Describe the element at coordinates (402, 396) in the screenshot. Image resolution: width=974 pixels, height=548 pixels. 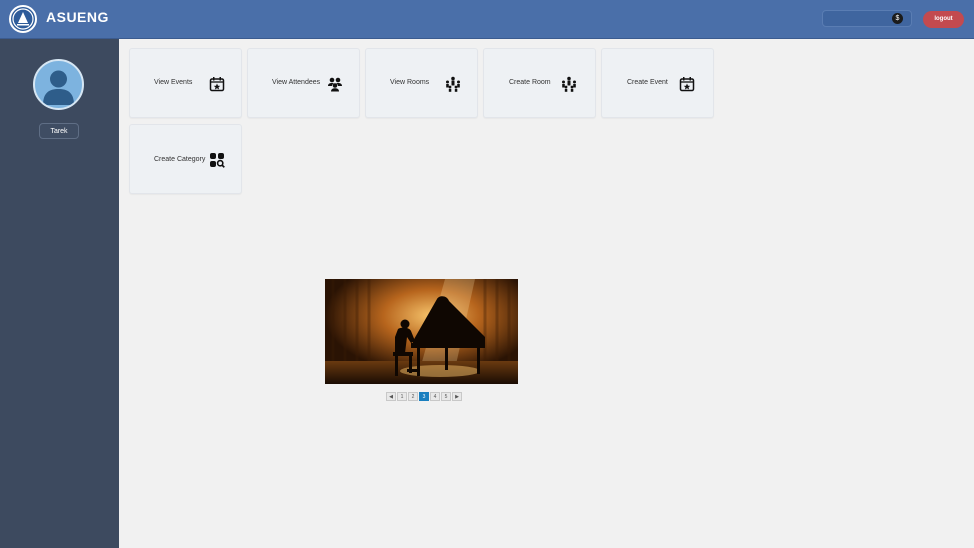
I see `page-1-button: 1` at that location.